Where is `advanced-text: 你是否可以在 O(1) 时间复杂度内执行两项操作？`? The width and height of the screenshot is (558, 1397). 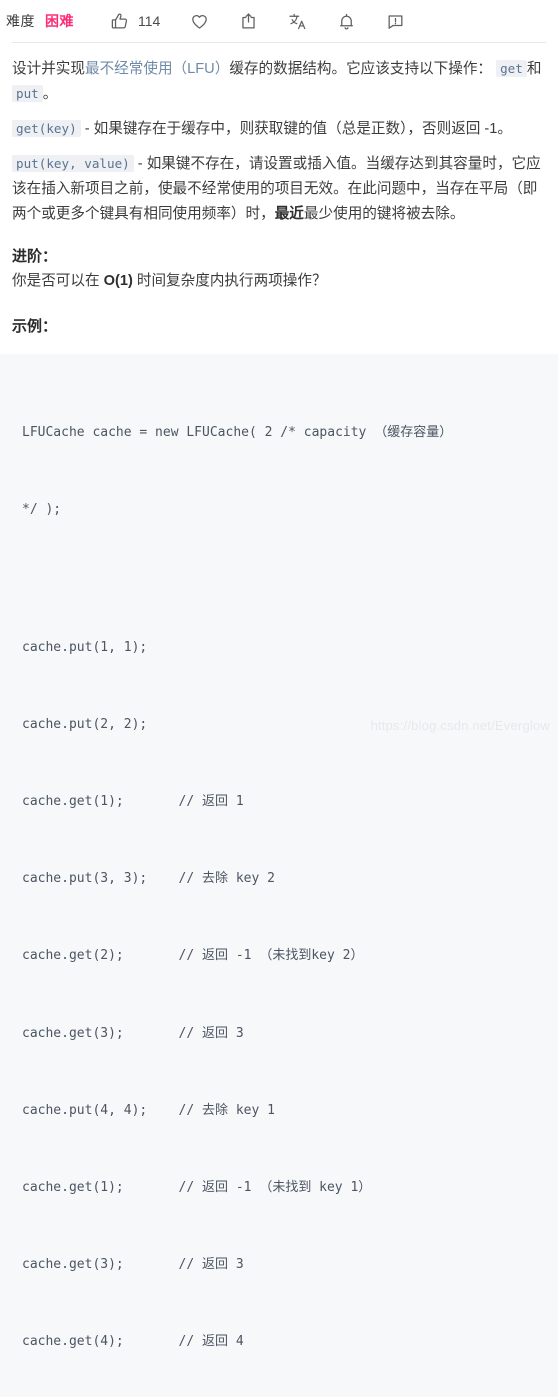 advanced-text: 你是否可以在 O(1) 时间复杂度内执行两项操作？ is located at coordinates (279, 281).